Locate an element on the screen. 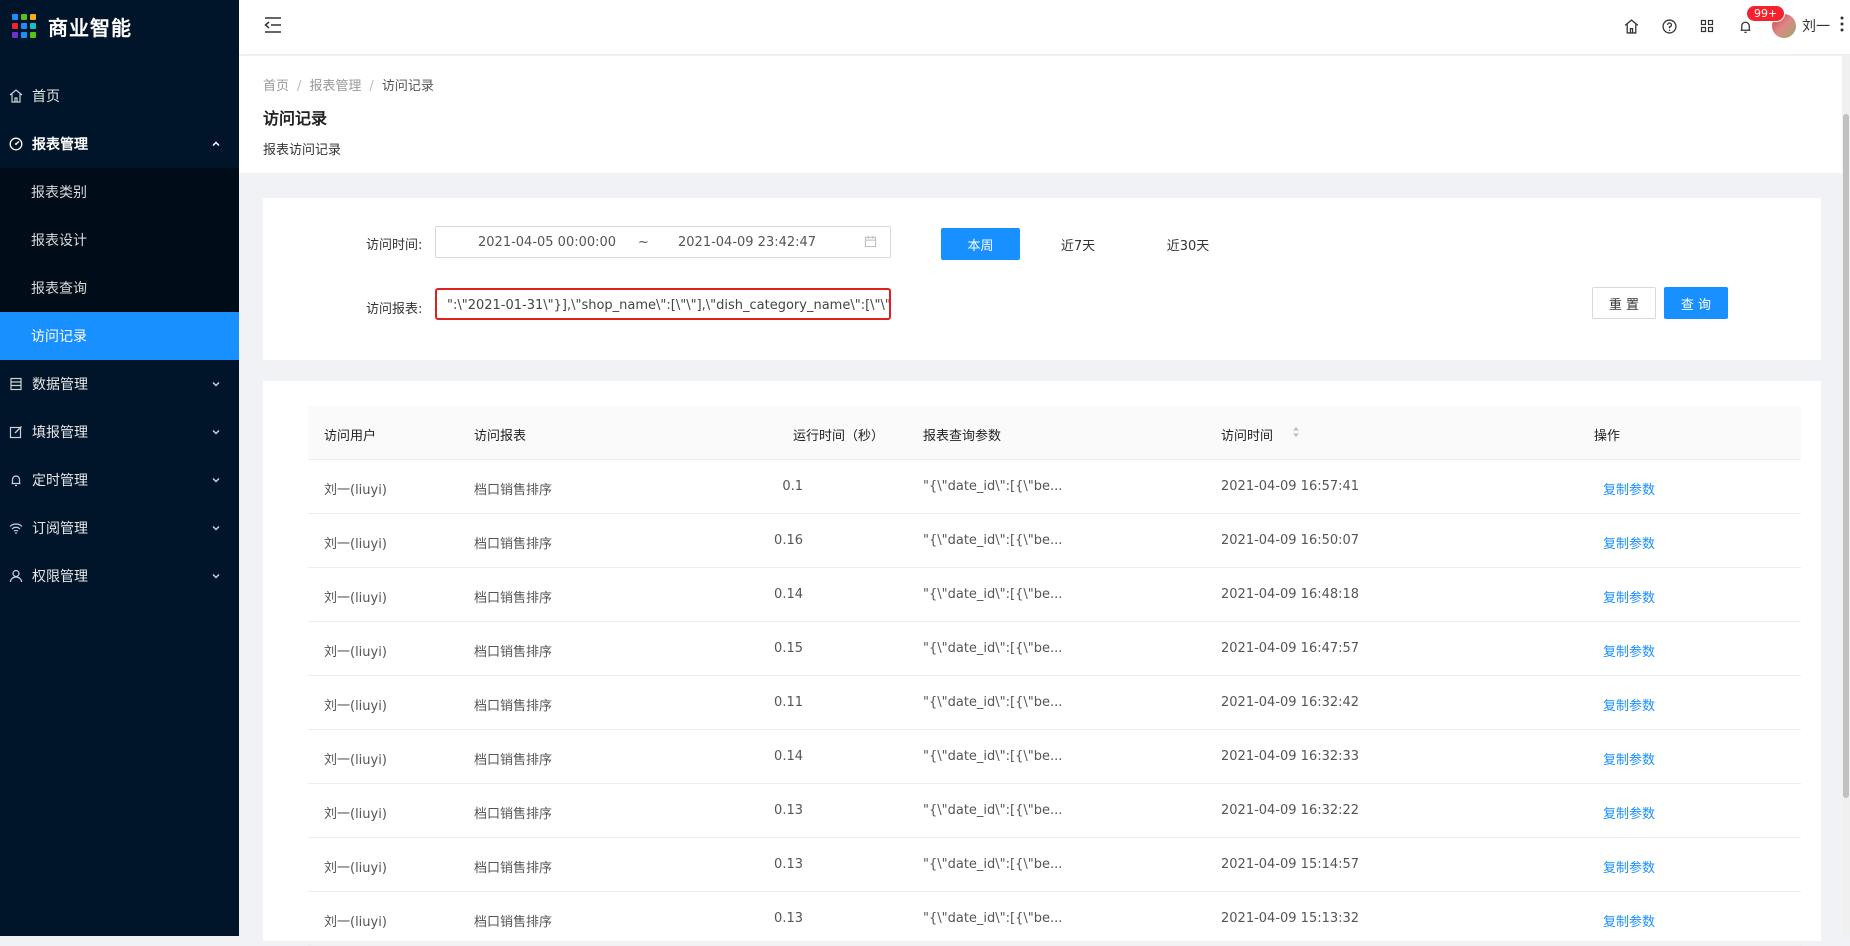  sidebar-item-report-management: 报表管理 is located at coordinates (119, 144).